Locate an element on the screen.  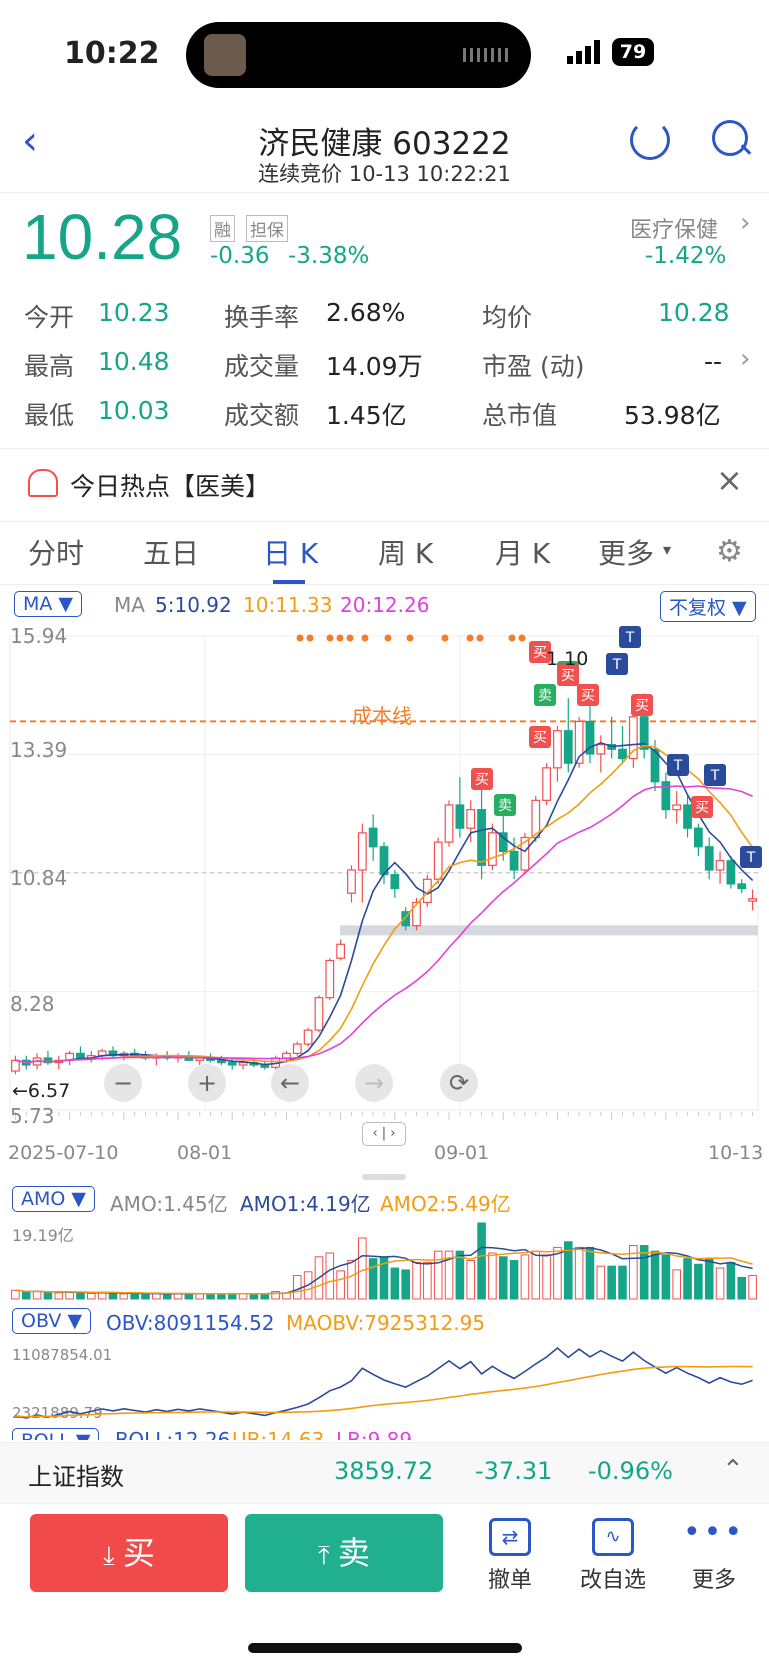
zoom-in-button: + is located at coordinates (207, 1083).